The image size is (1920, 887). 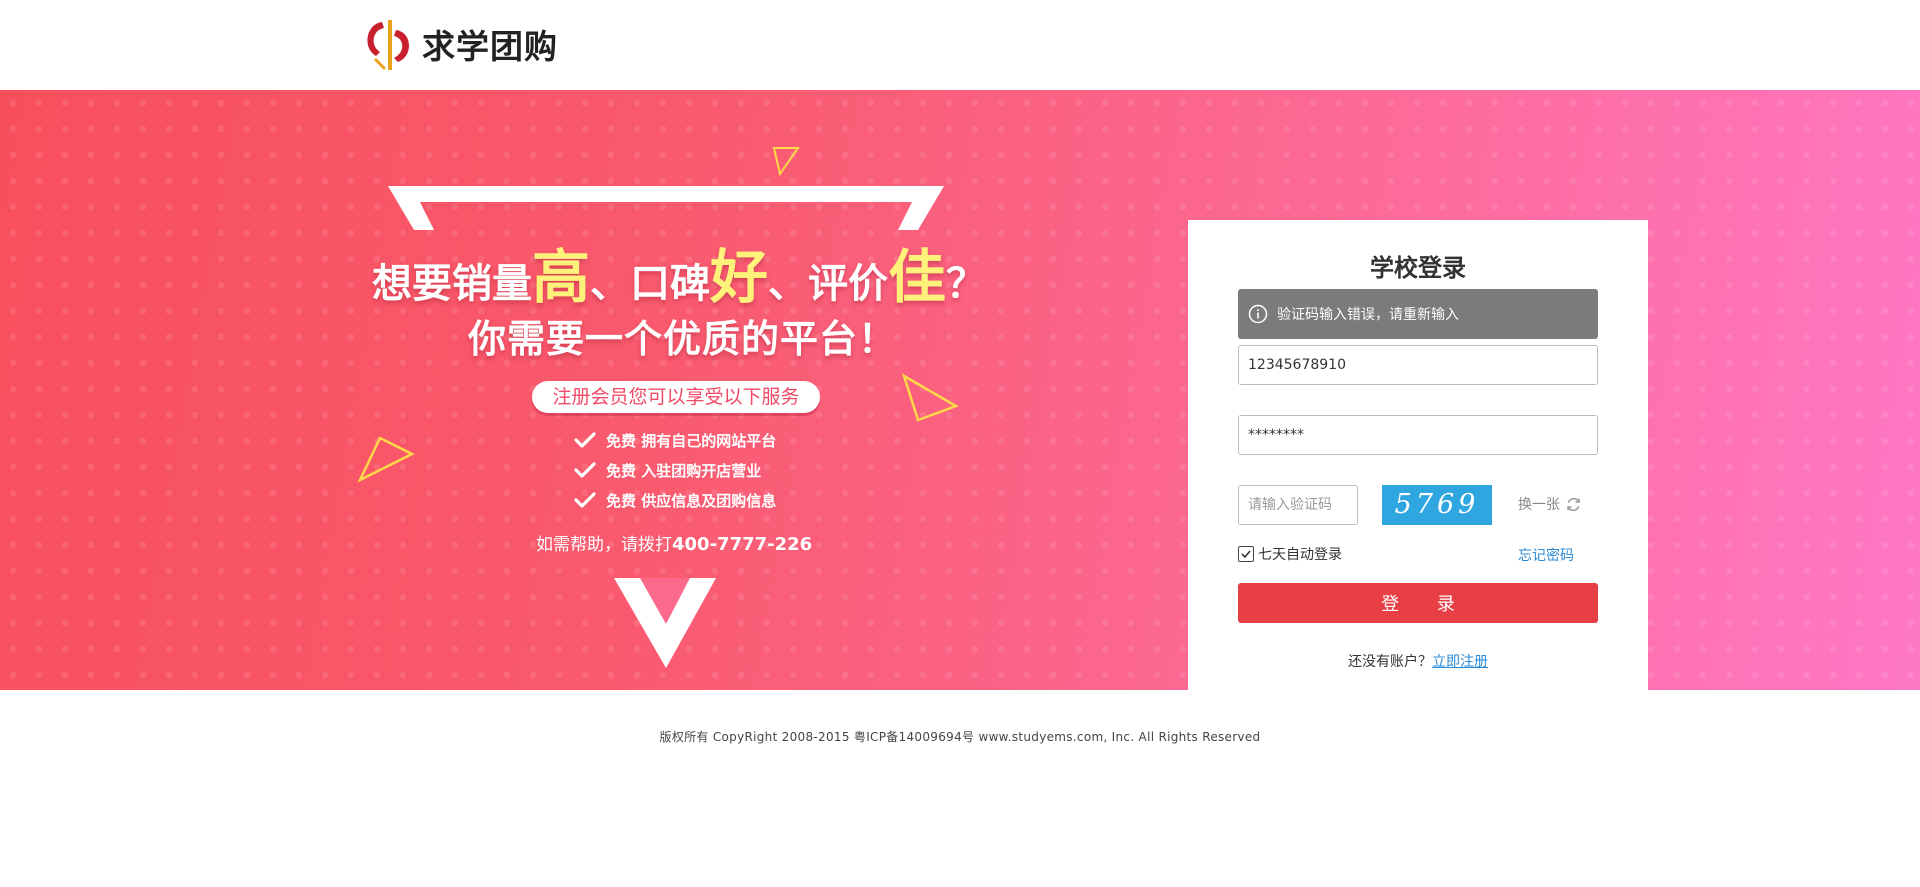 I want to click on headline-part-3: 、评价, so click(x=828, y=284).